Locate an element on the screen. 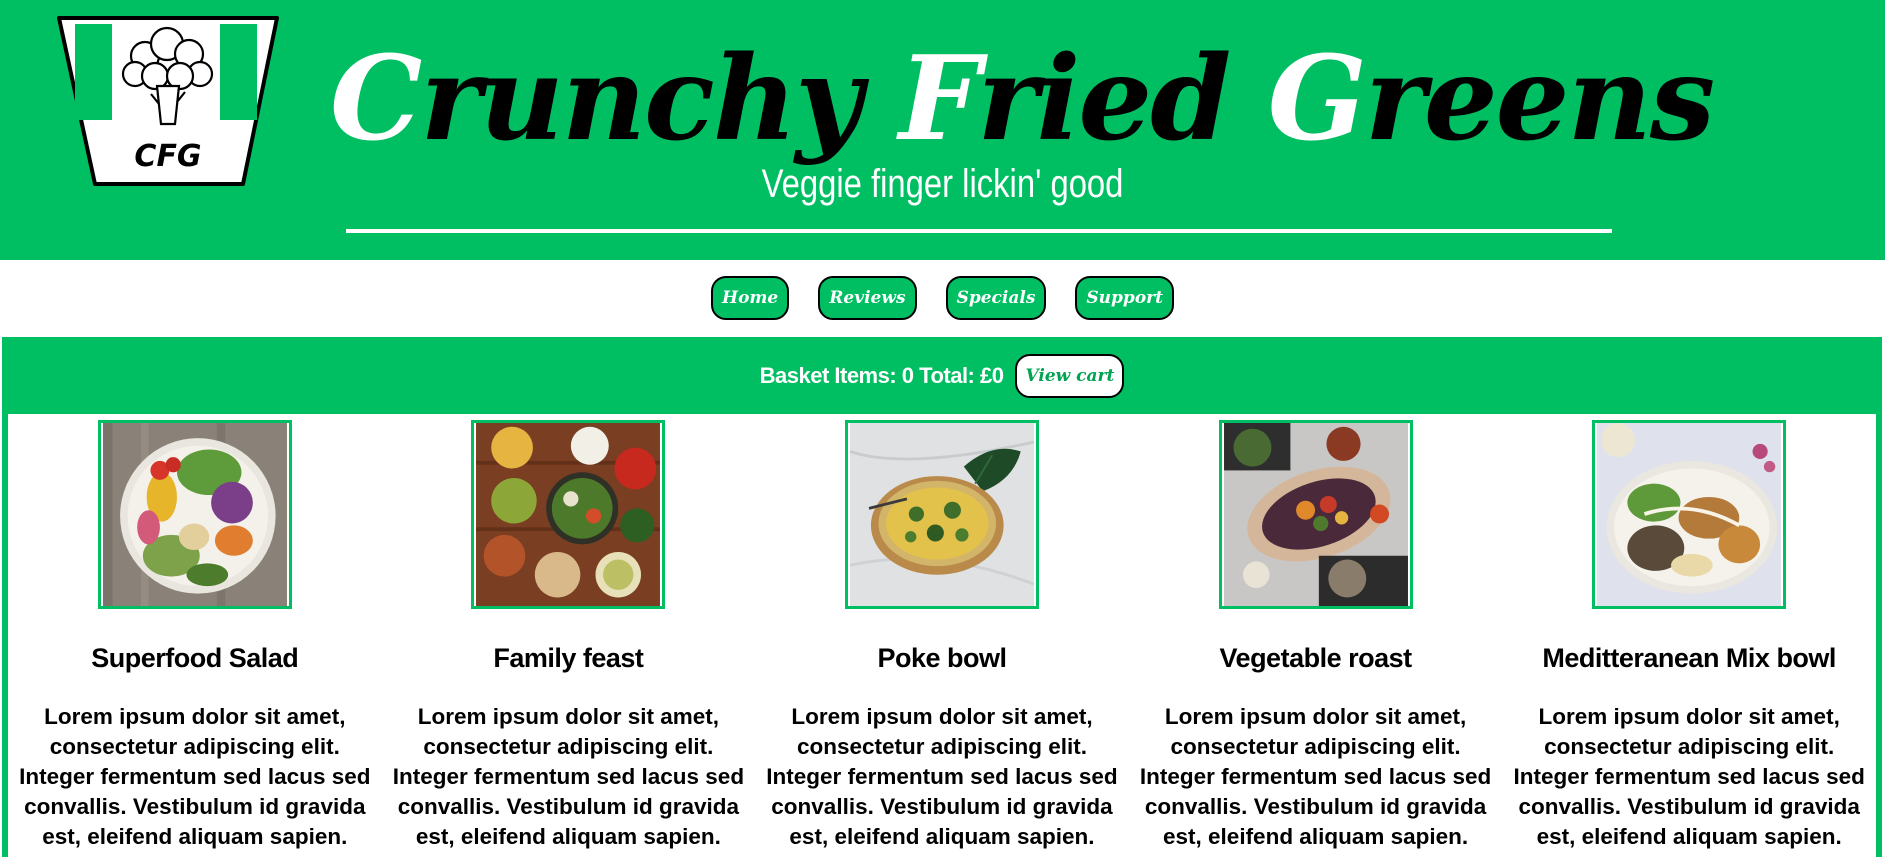  basket-summary: Basket Items: 0 Total: £0 is located at coordinates (881, 375).